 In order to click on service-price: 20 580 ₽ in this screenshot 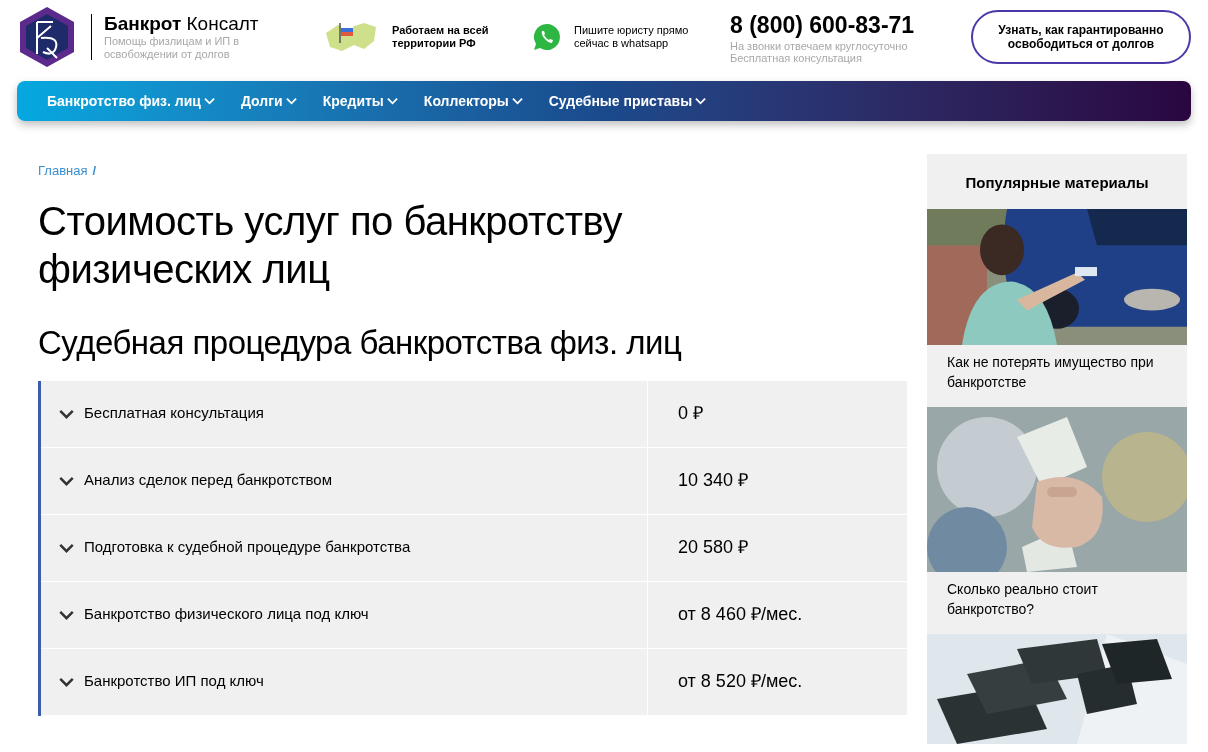, I will do `click(713, 547)`.